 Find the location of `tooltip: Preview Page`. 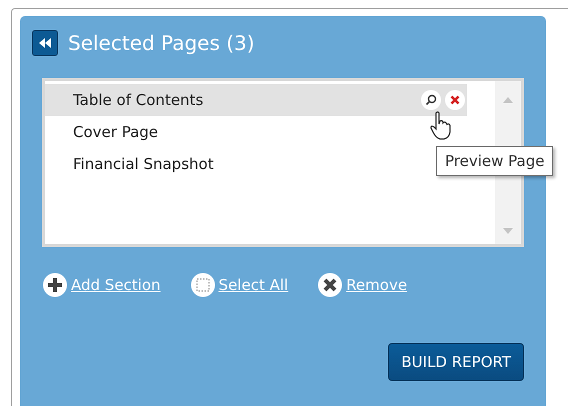

tooltip: Preview Page is located at coordinates (495, 161).